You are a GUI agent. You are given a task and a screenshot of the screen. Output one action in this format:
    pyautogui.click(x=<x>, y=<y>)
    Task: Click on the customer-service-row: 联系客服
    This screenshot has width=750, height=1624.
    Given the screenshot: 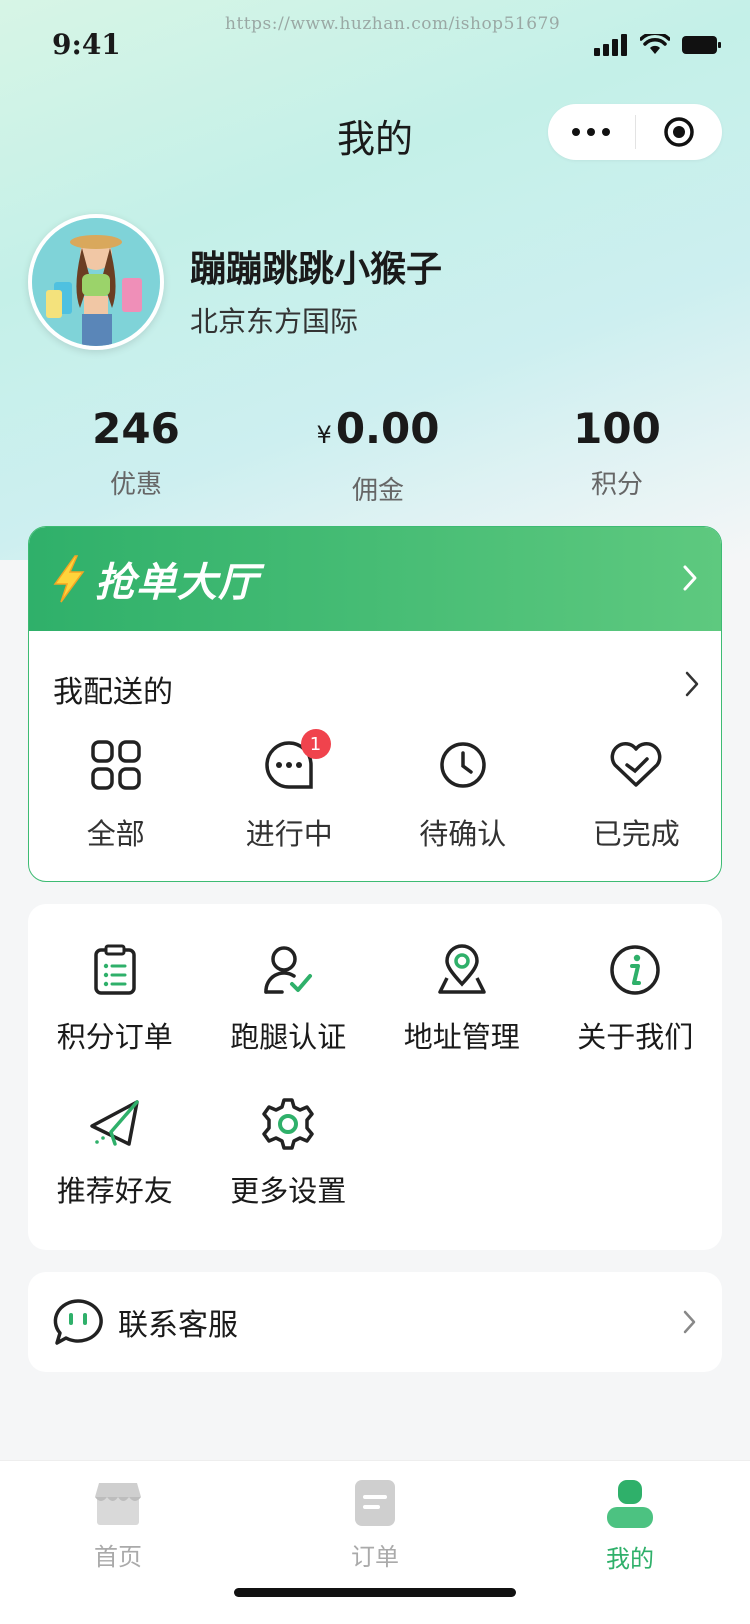 What is the action you would take?
    pyautogui.click(x=375, y=1322)
    